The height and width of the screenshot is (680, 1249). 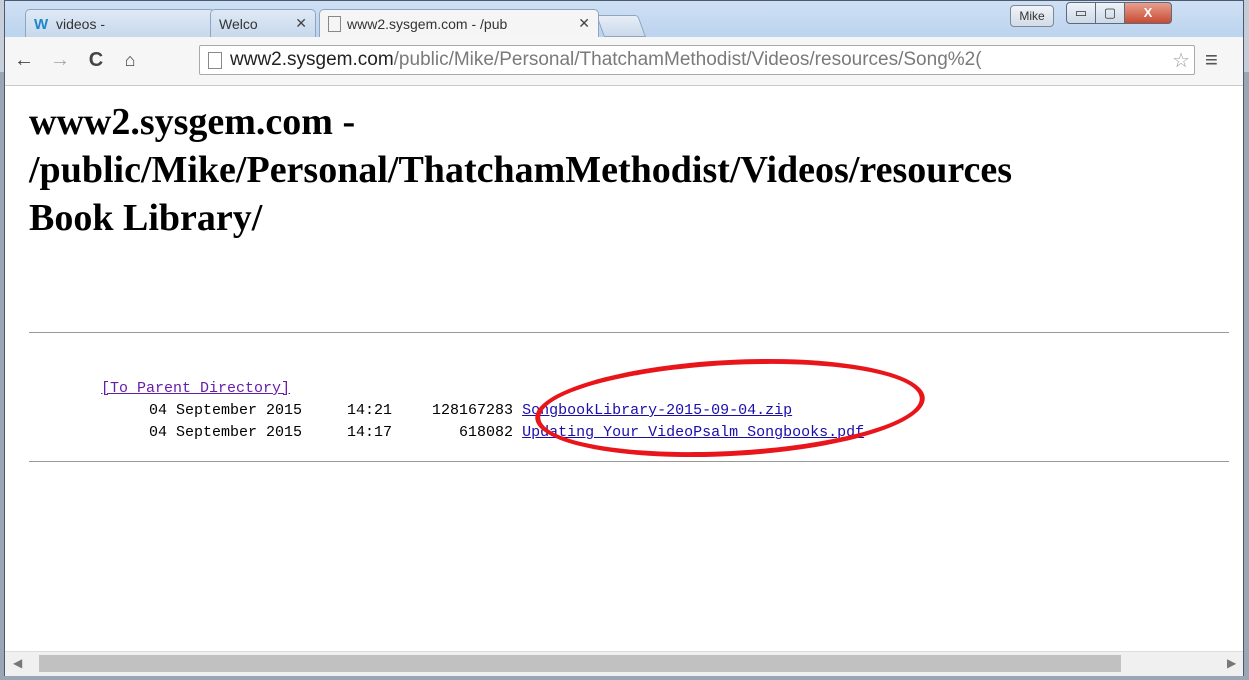 What do you see at coordinates (195, 388) in the screenshot?
I see `parent-directory-link: [To Parent Directory]` at bounding box center [195, 388].